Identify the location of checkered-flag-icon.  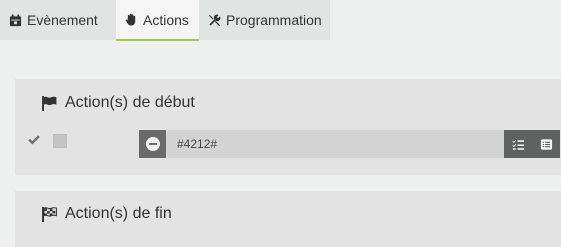
(49, 214).